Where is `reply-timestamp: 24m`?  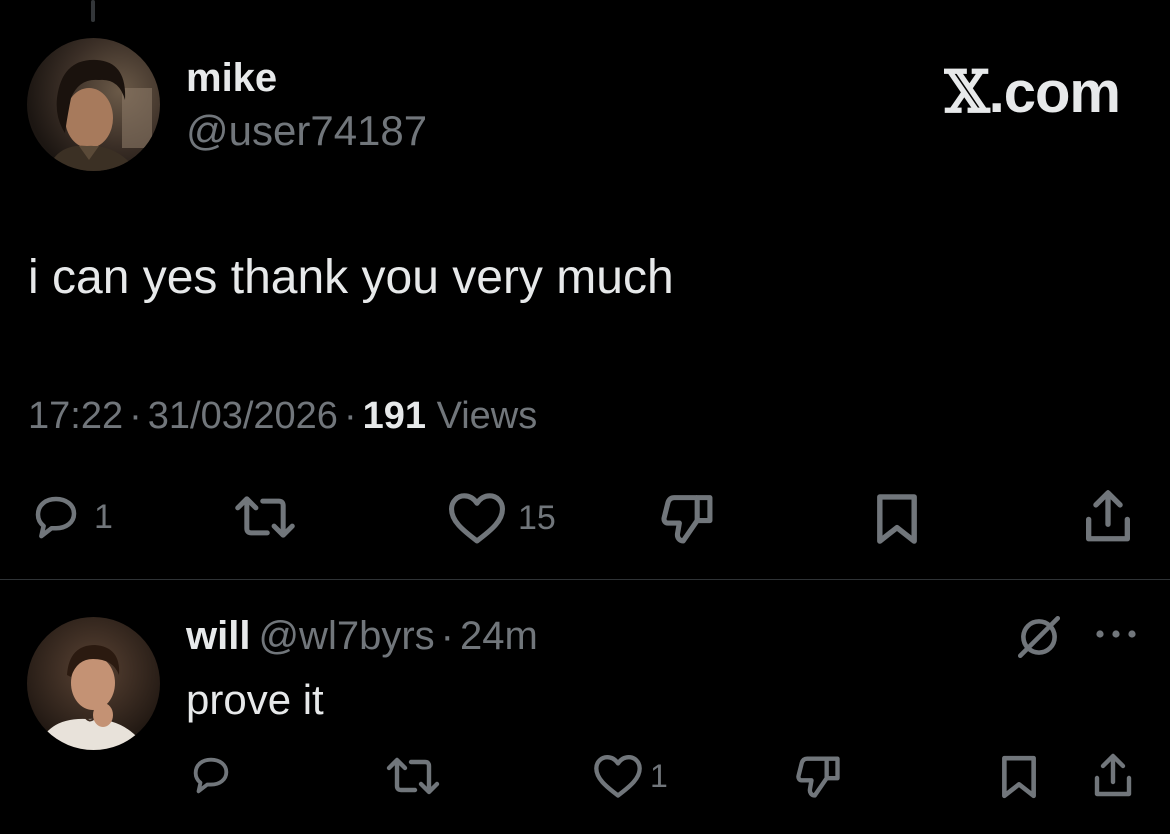
reply-timestamp: 24m is located at coordinates (499, 636).